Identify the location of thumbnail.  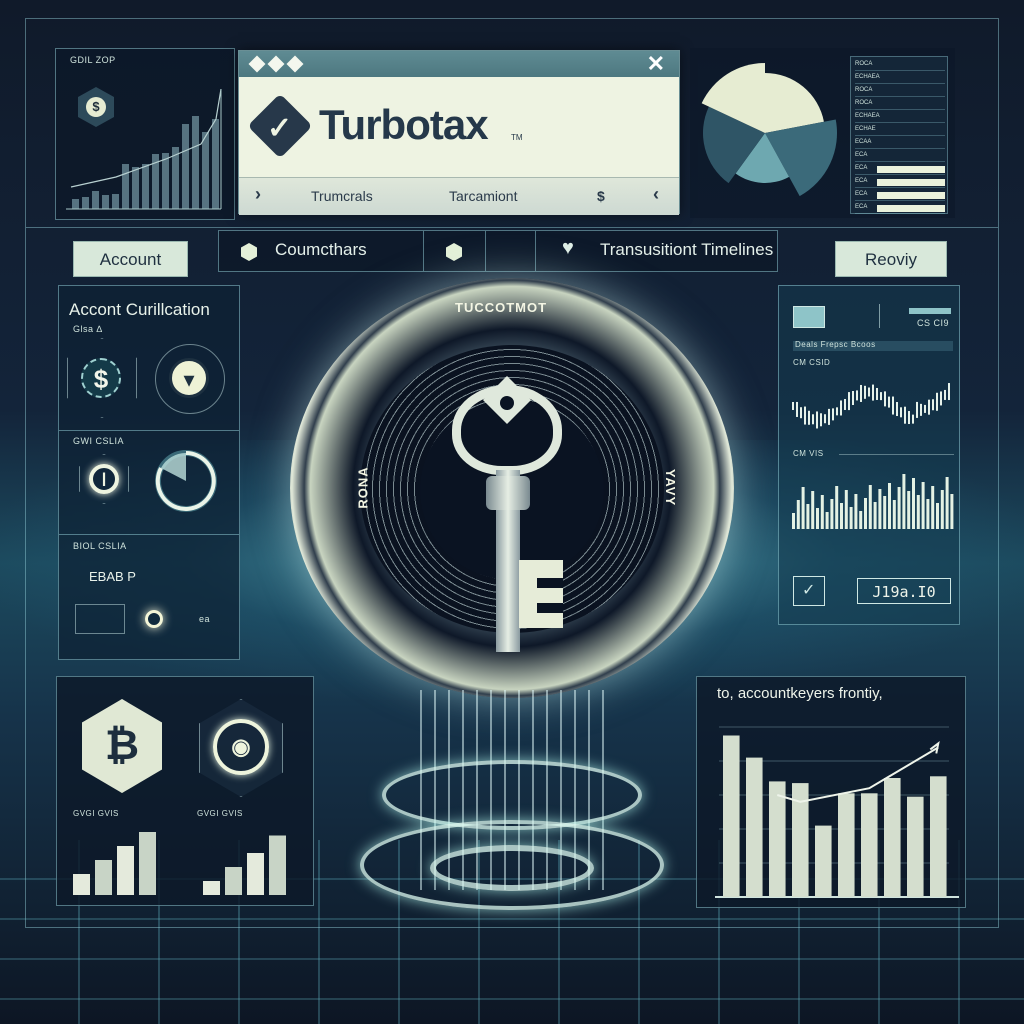
(809, 317).